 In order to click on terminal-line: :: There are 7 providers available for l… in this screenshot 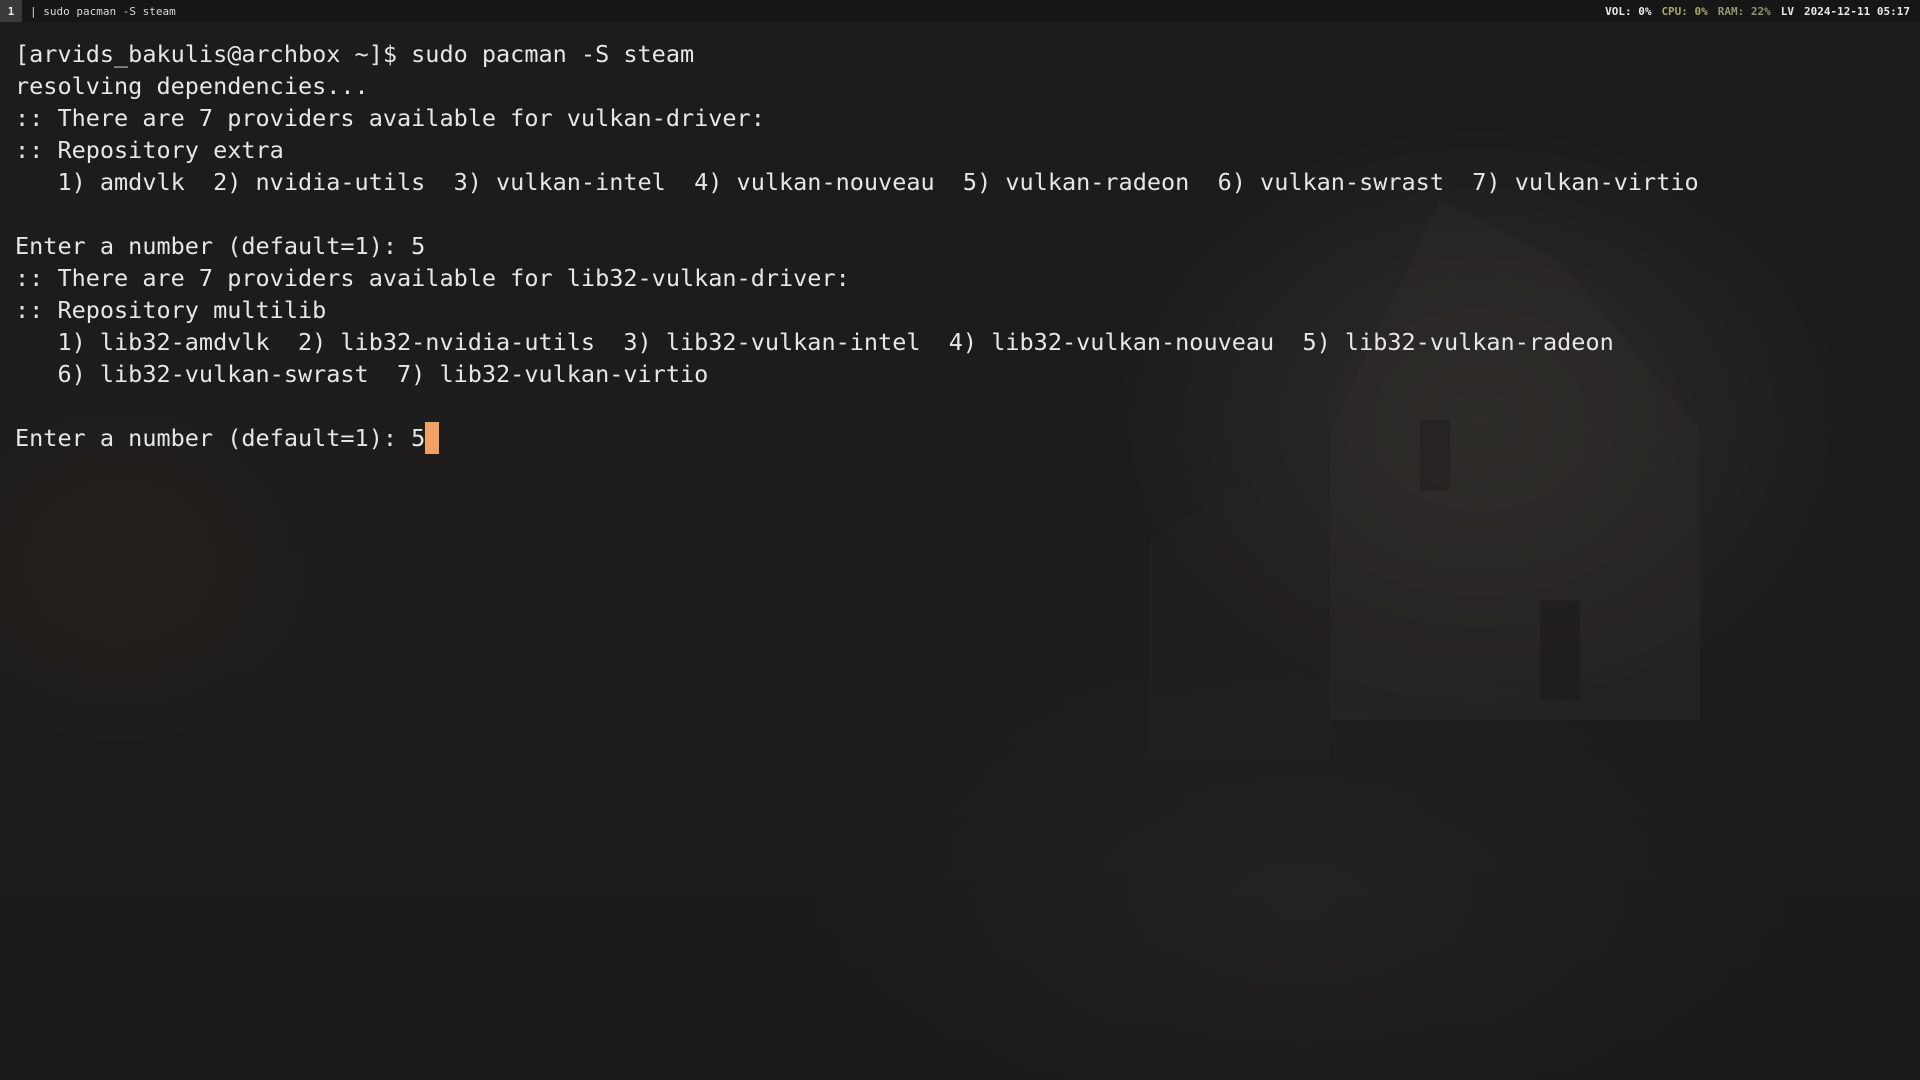, I will do `click(432, 278)`.